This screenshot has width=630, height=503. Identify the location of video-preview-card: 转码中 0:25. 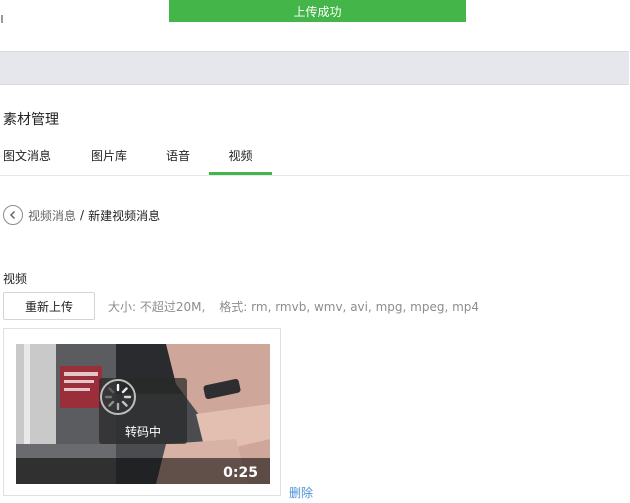
(142, 412).